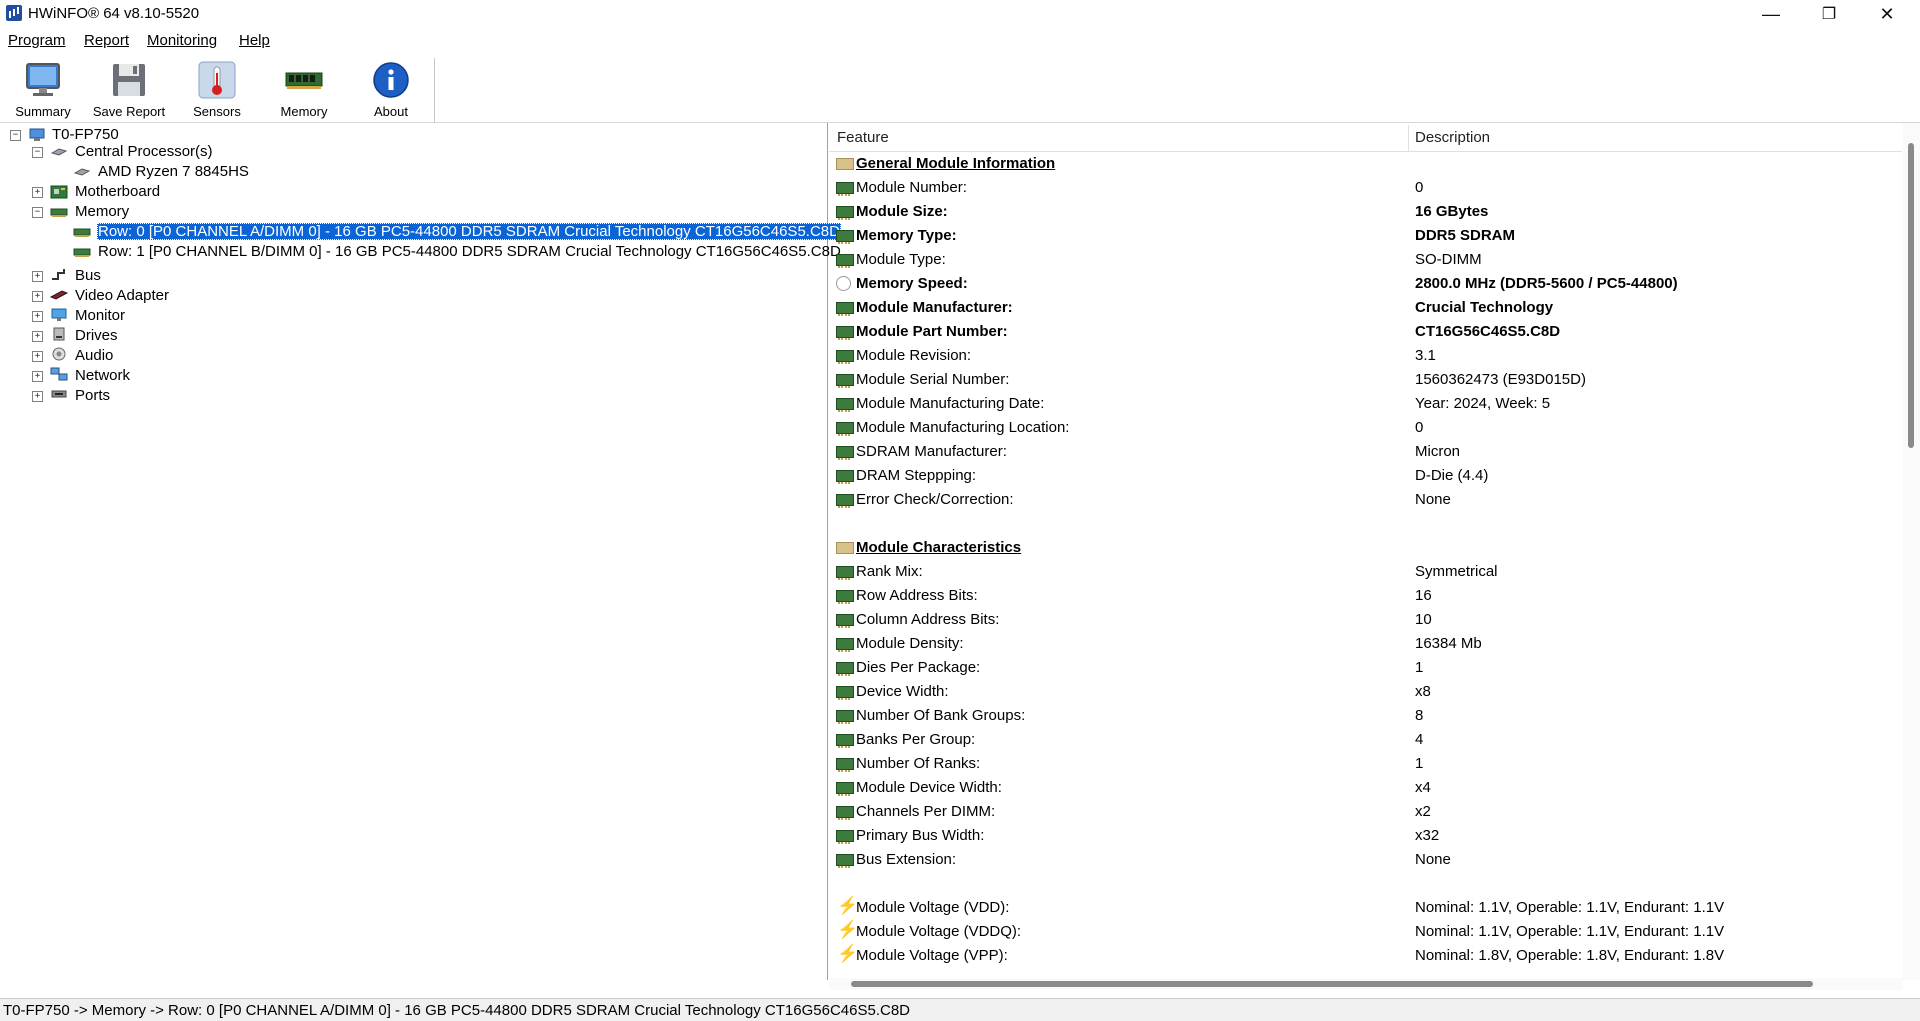 This screenshot has width=1920, height=1021. Describe the element at coordinates (88, 276) in the screenshot. I see `tree-node-bus: Bus` at that location.